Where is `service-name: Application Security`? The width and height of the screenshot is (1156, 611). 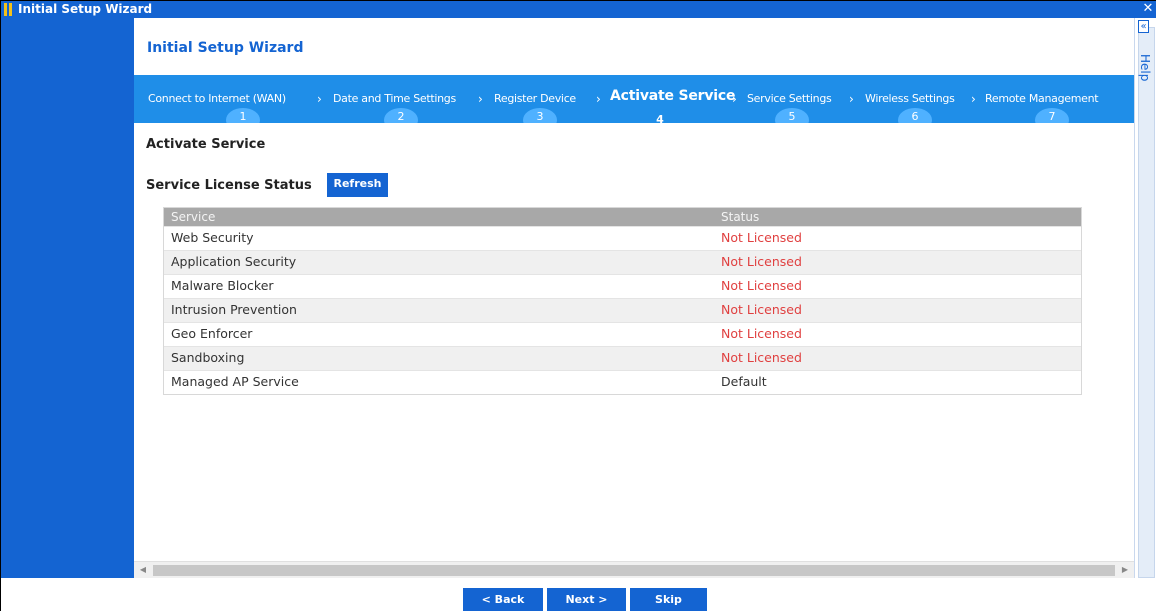
service-name: Application Security is located at coordinates (234, 261).